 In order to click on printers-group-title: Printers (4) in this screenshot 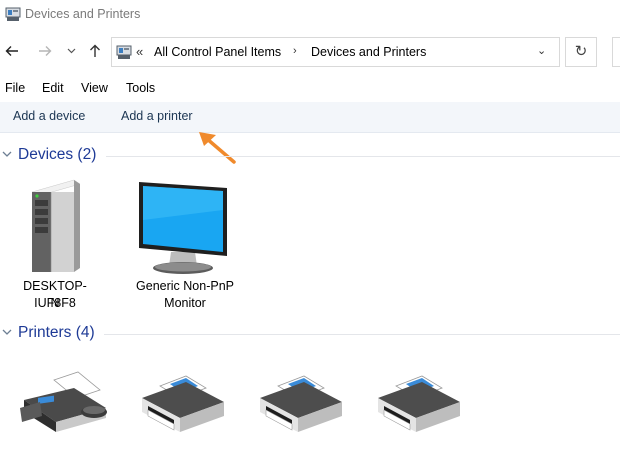, I will do `click(56, 332)`.